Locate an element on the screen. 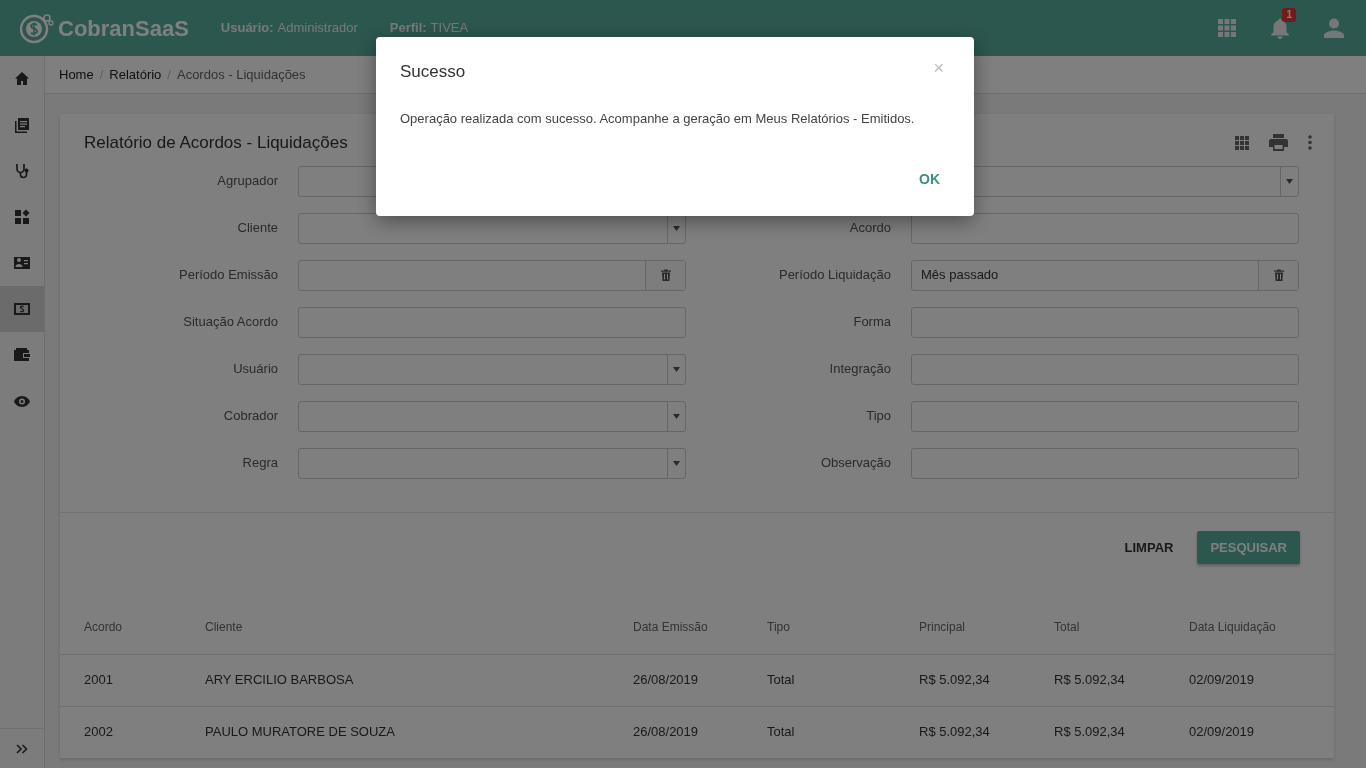 Image resolution: width=1366 pixels, height=768 pixels. profile-name: TIVEA is located at coordinates (449, 28).